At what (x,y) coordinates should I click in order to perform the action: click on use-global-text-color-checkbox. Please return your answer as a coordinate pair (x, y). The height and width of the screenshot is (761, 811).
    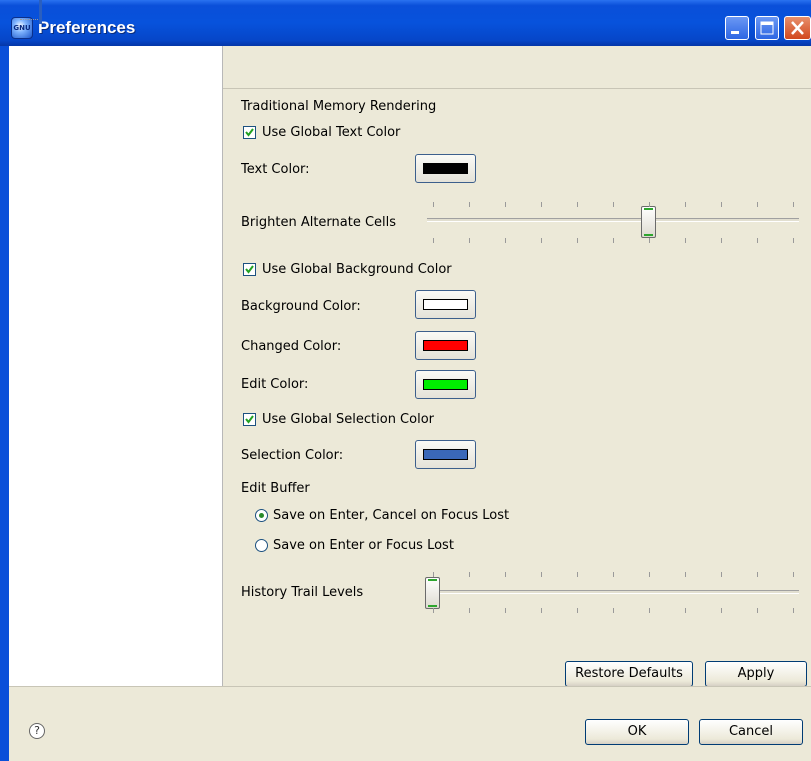
    Looking at the image, I should click on (249, 132).